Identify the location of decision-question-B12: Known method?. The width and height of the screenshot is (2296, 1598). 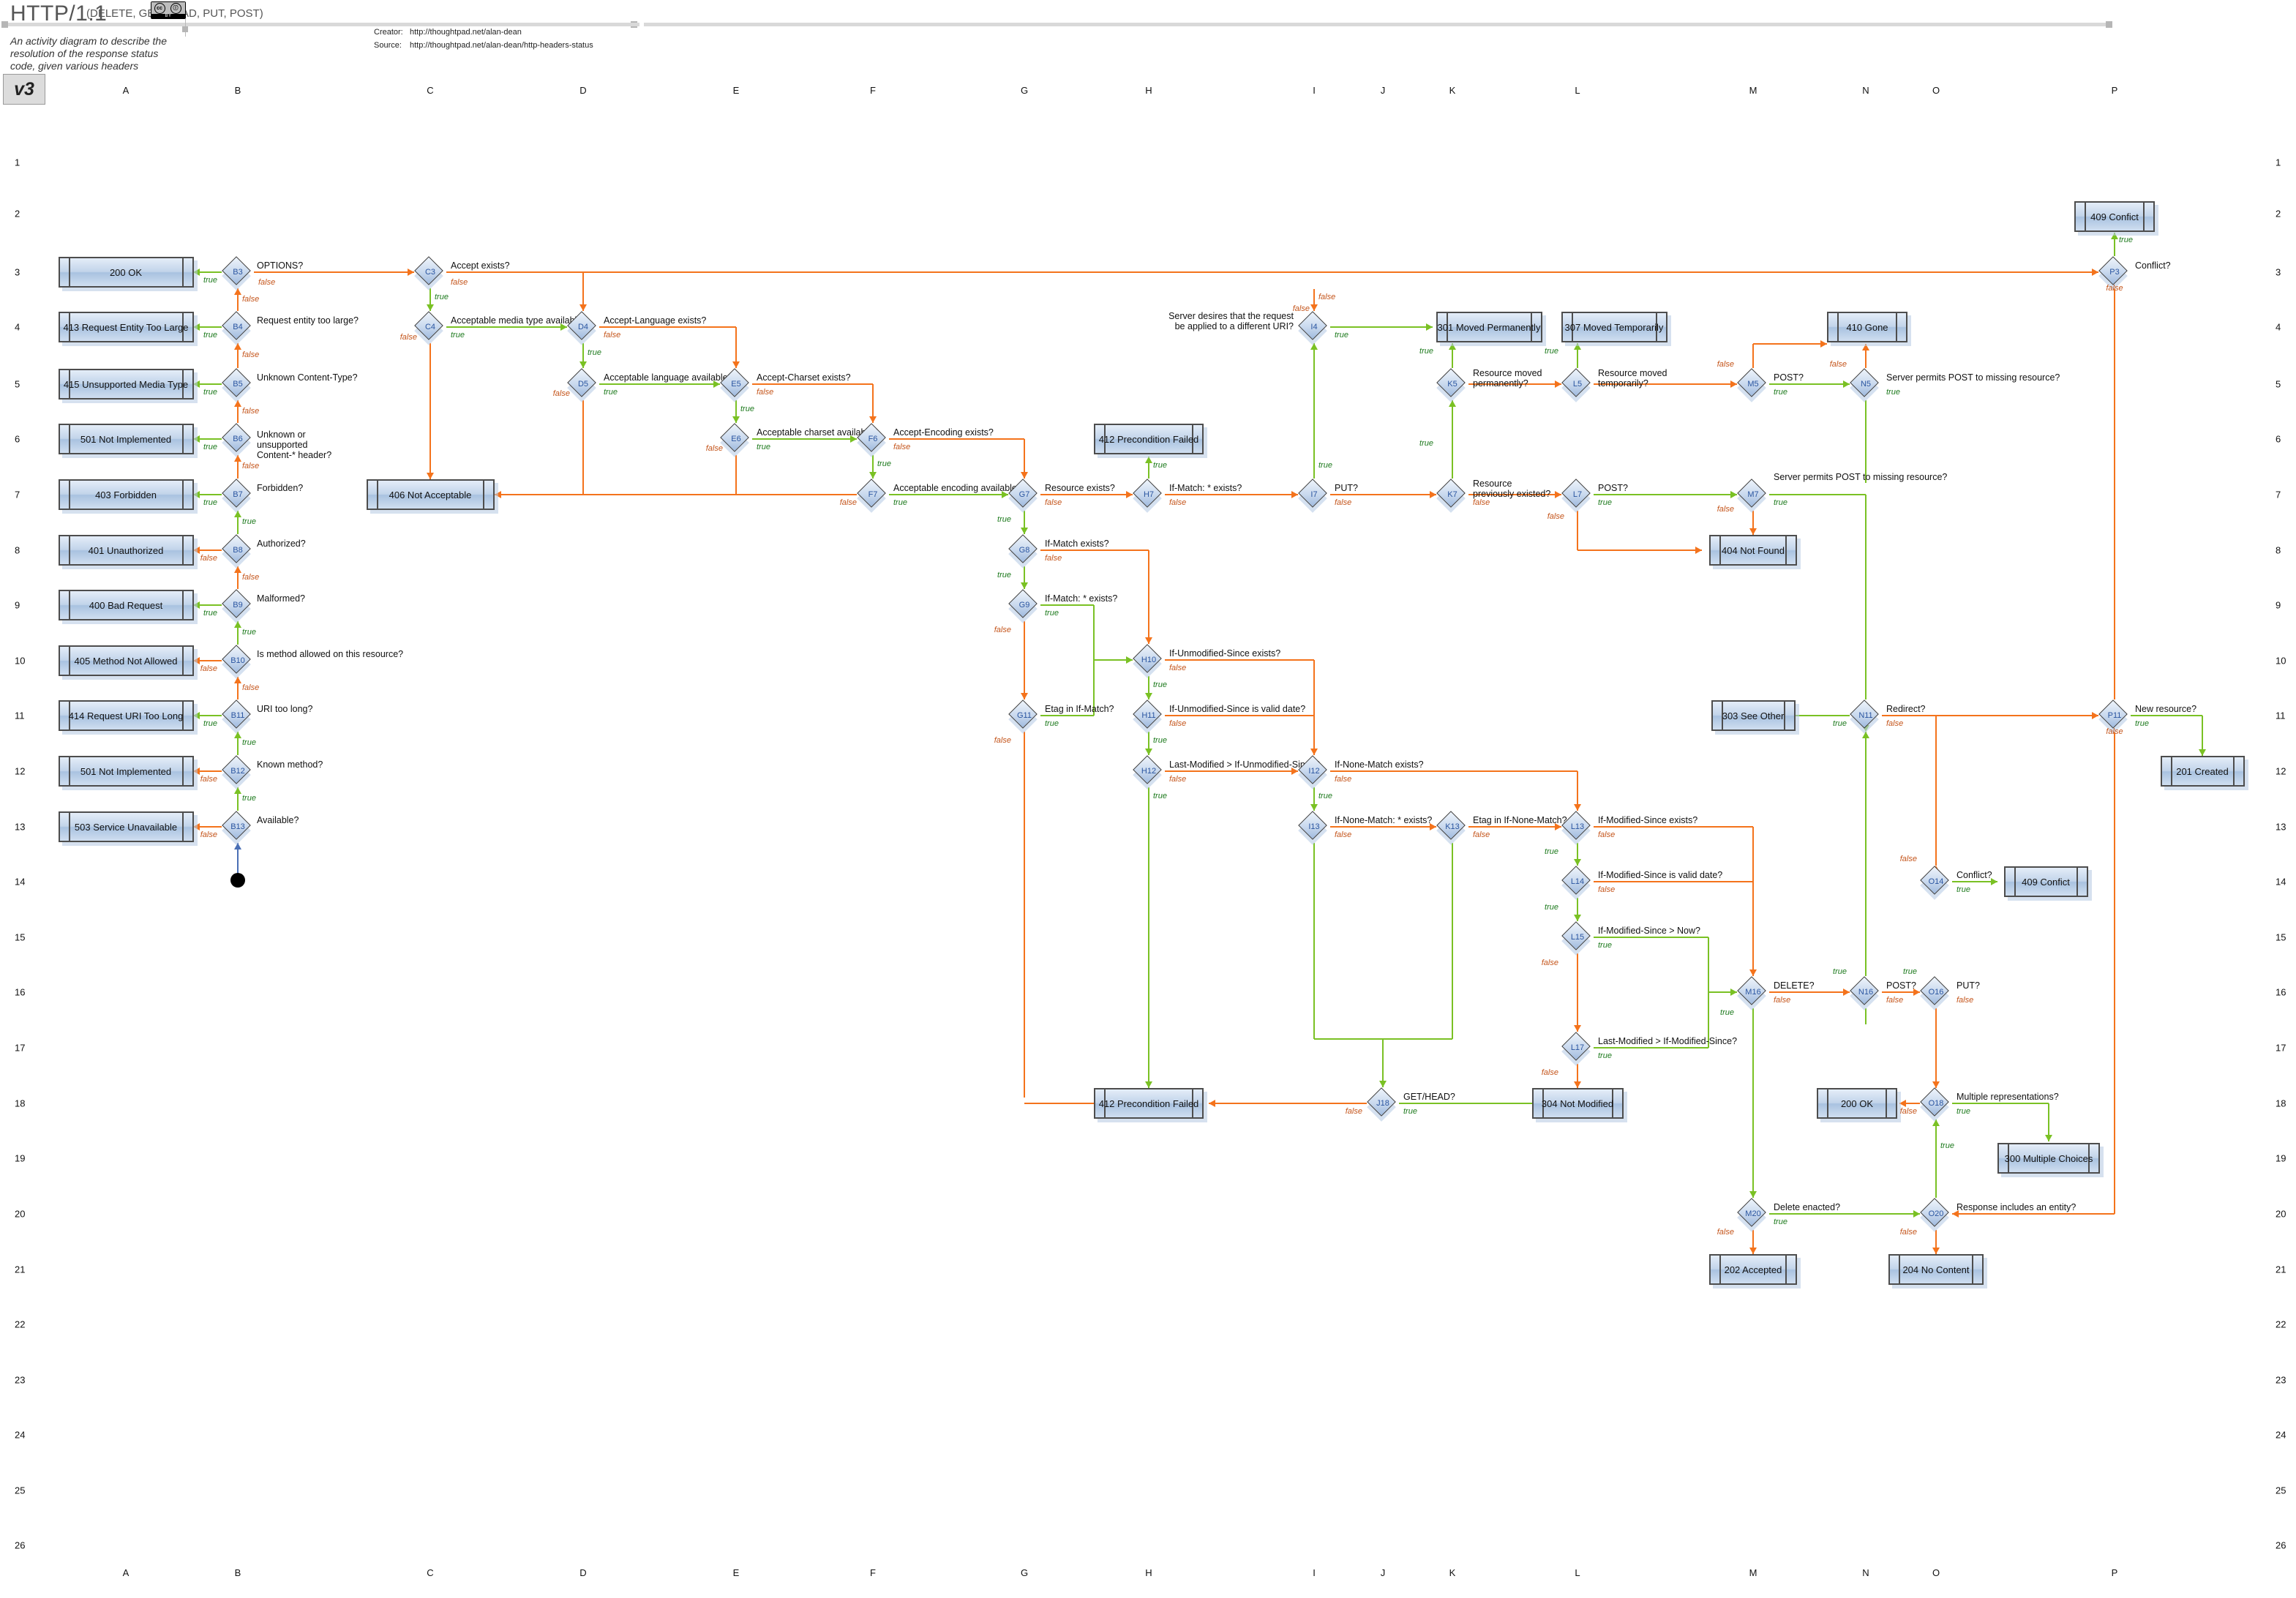
(290, 764).